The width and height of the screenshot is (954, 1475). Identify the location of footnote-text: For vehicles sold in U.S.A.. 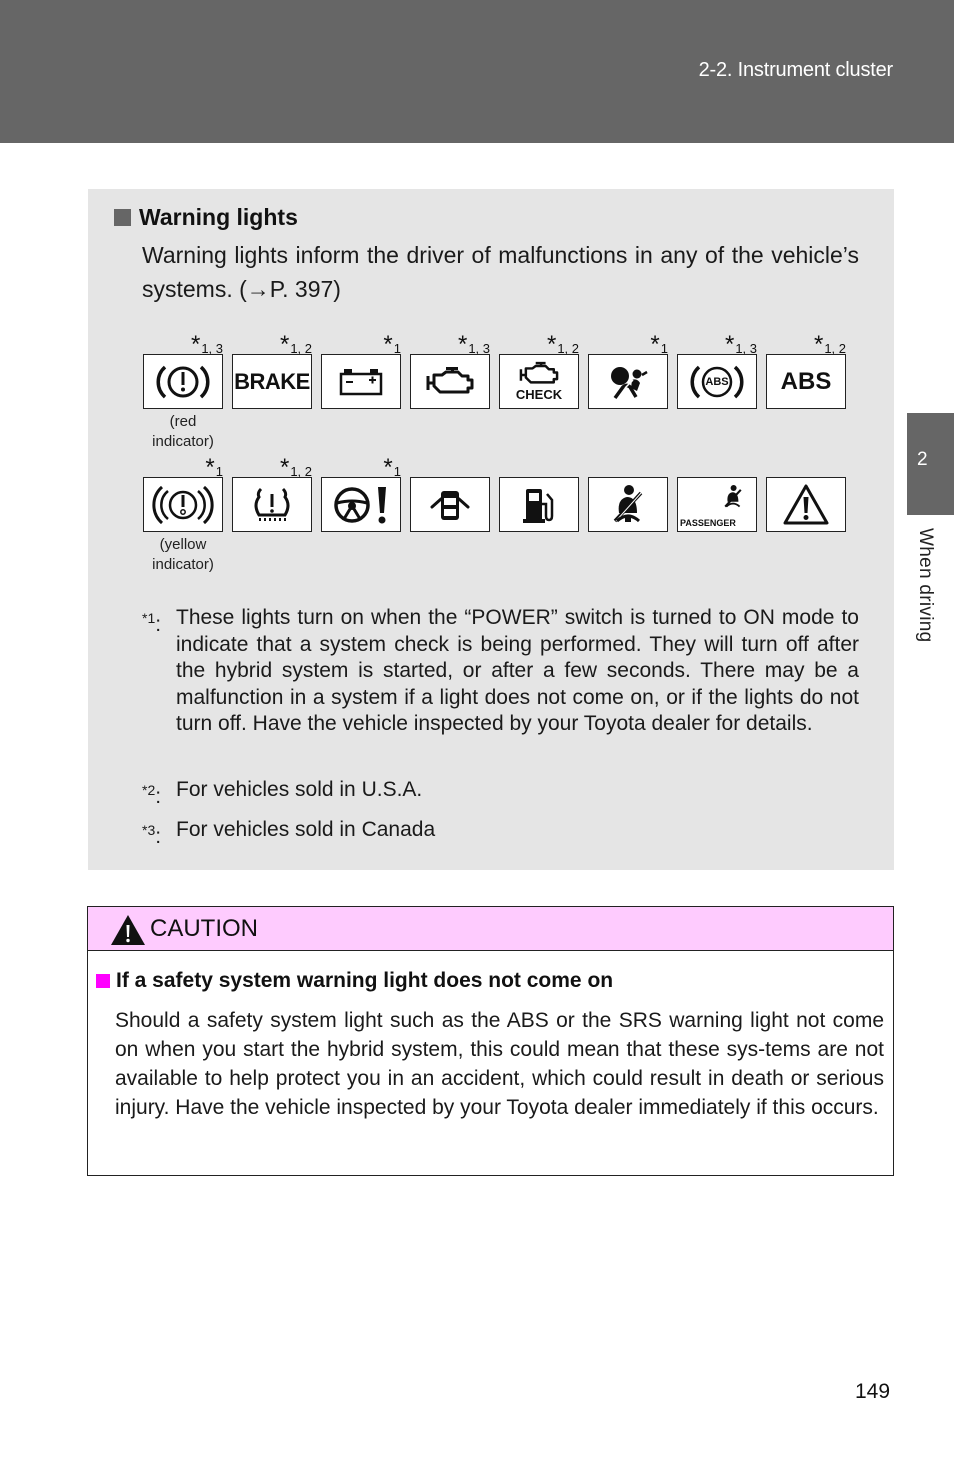
(299, 789).